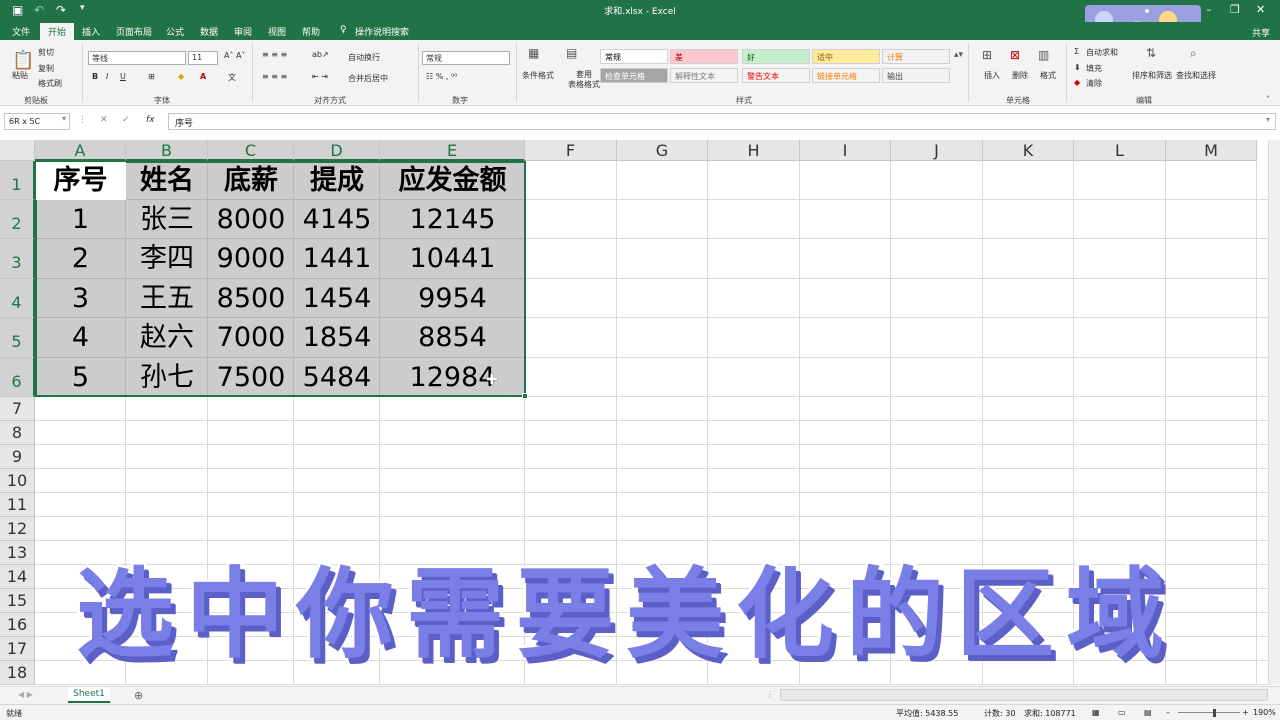 The width and height of the screenshot is (1280, 720). I want to click on merge-center-button: 合并后居中, so click(368, 78).